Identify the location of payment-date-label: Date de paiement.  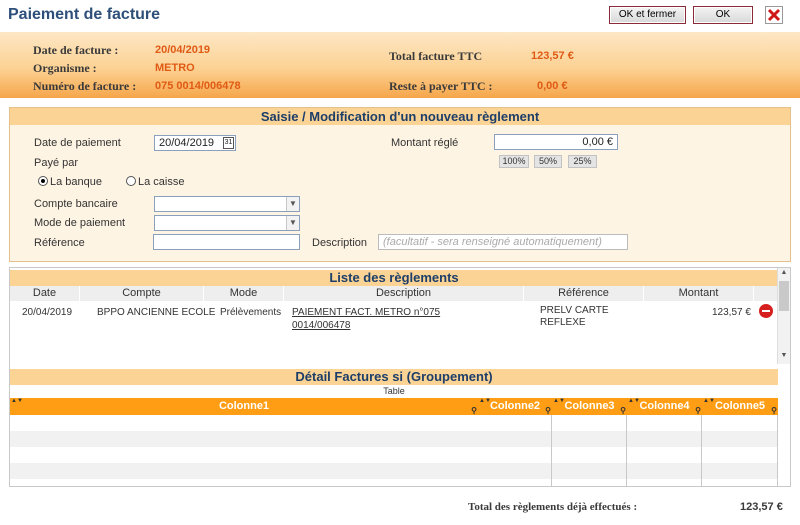
(77, 143).